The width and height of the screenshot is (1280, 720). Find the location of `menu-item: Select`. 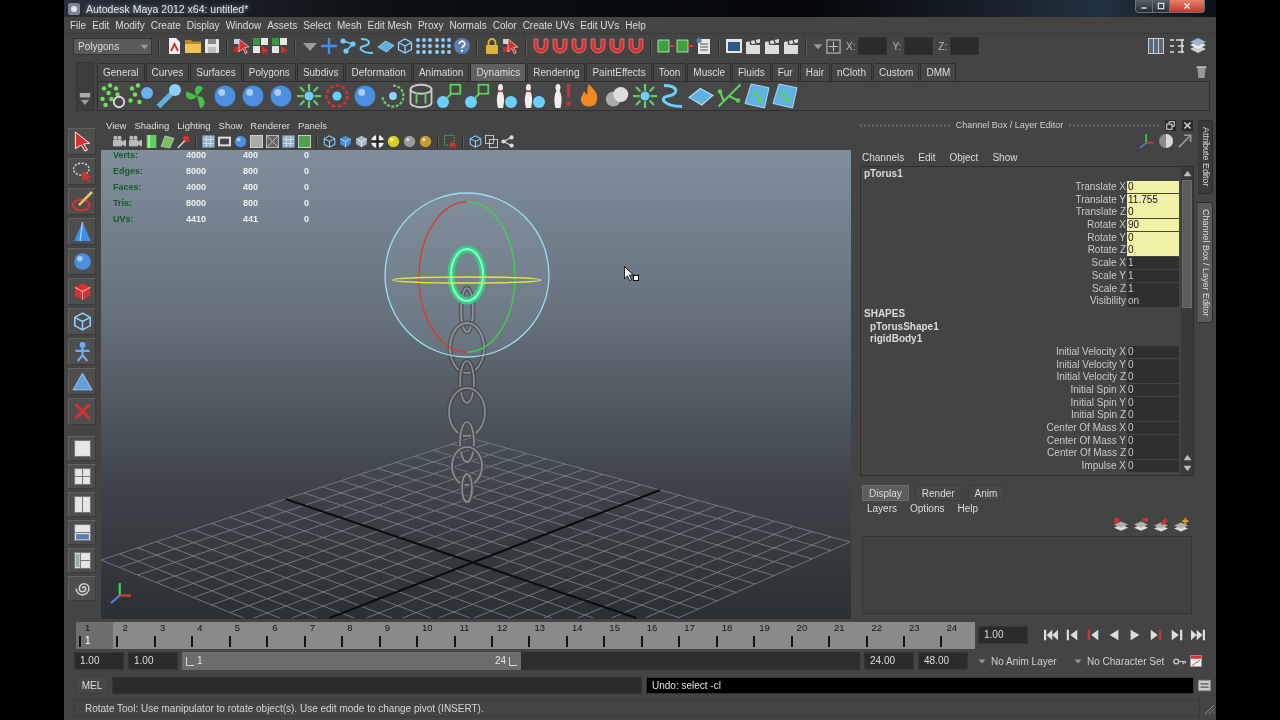

menu-item: Select is located at coordinates (317, 25).